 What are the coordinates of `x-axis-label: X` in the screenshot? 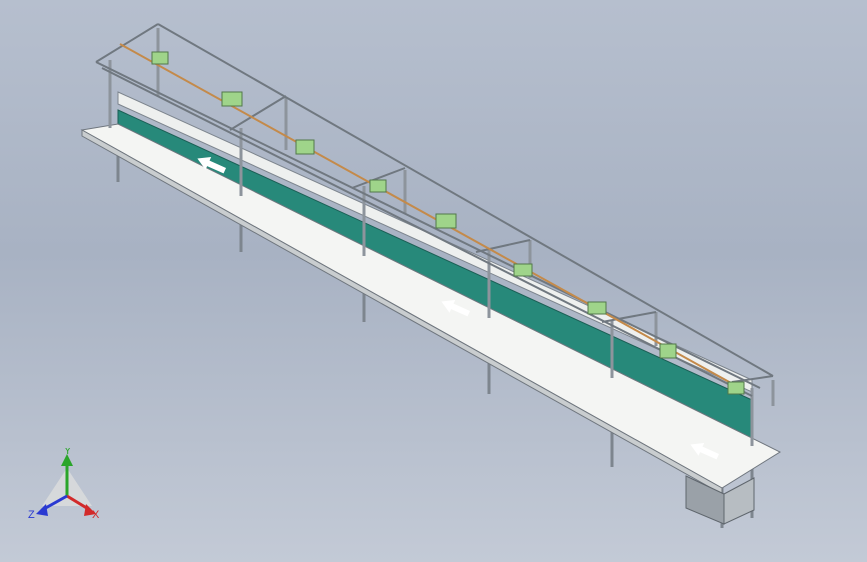 It's located at (96, 515).